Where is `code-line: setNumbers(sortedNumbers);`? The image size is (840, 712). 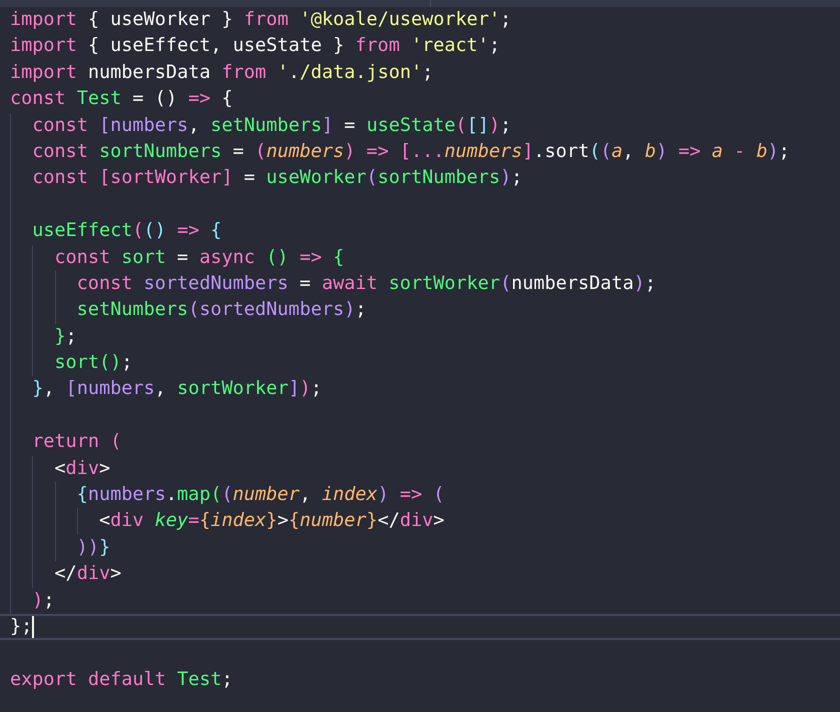
code-line: setNumbers(sortedNumbers); is located at coordinates (221, 310).